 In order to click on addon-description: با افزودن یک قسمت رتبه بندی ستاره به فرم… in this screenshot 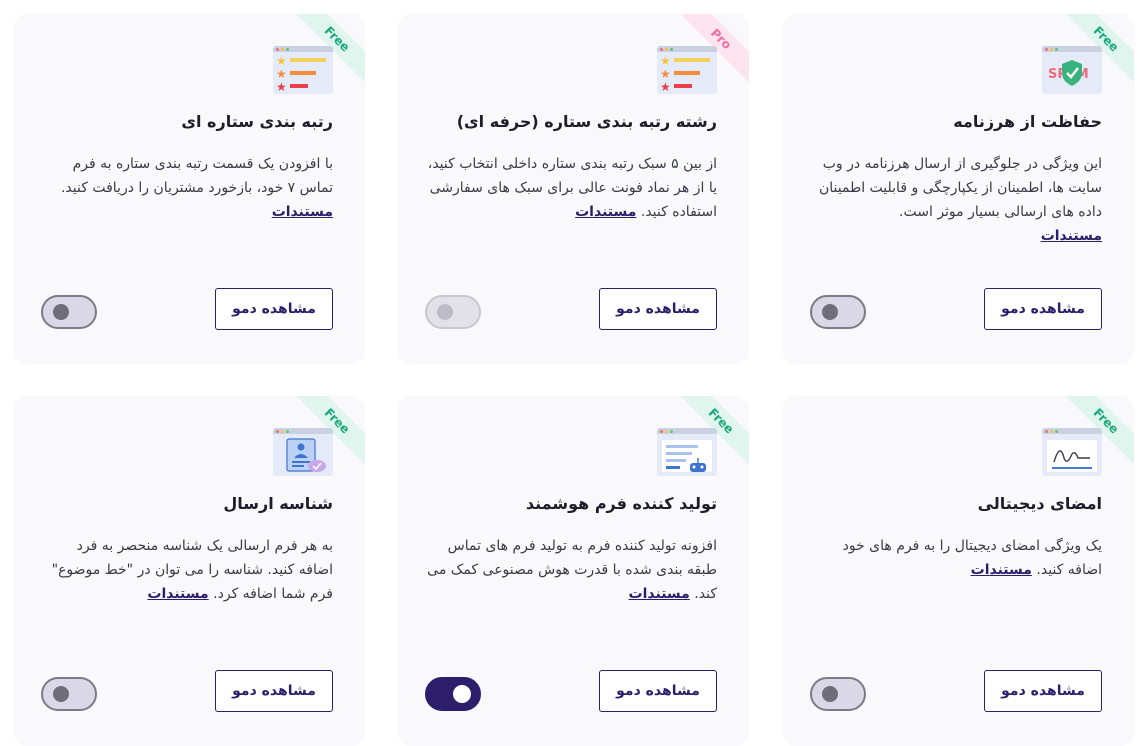, I will do `click(196, 188)`.